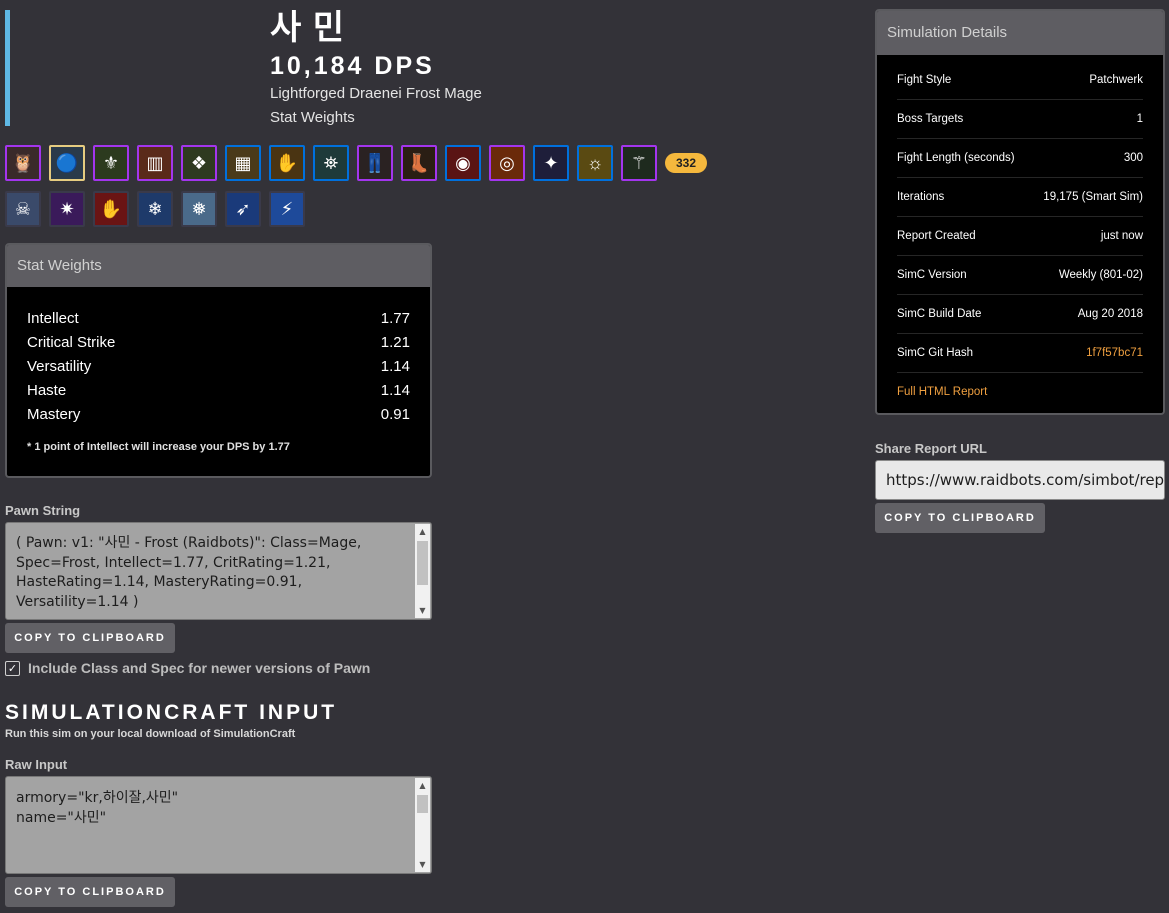 This screenshot has width=1169, height=913. Describe the element at coordinates (1133, 158) in the screenshot. I see `sim-detail-value: 300` at that location.